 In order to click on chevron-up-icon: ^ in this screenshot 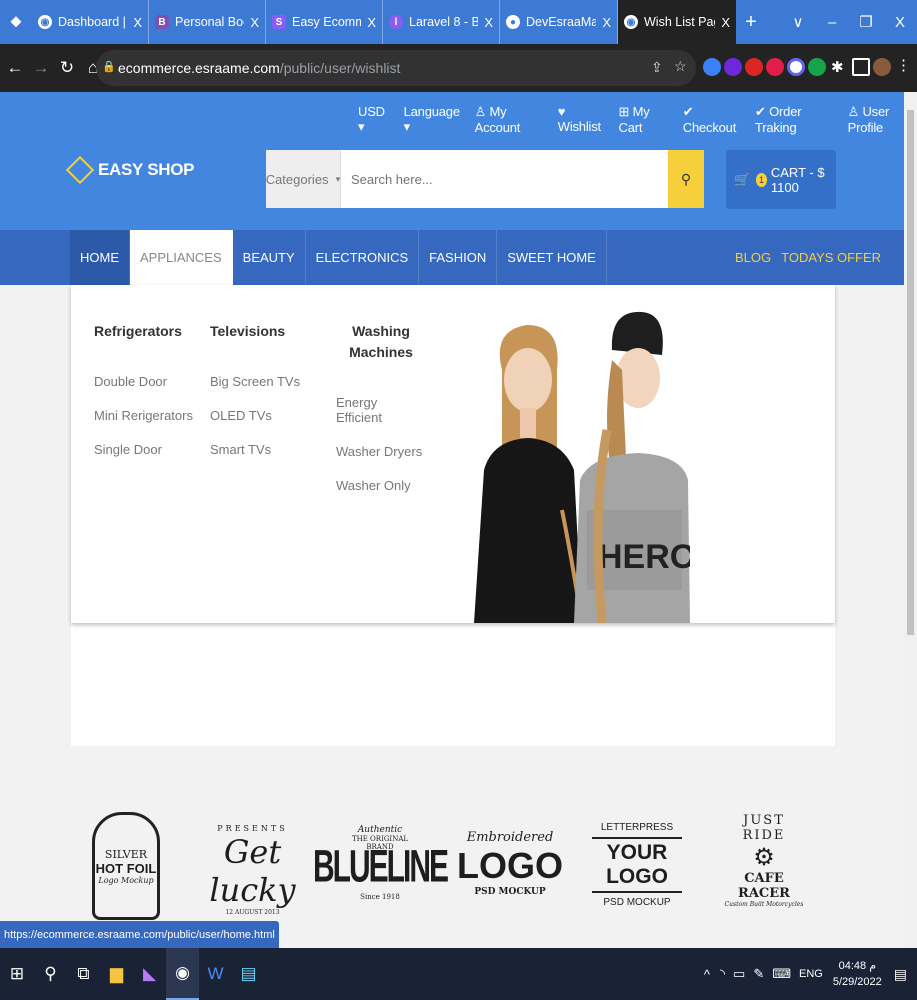, I will do `click(707, 974)`.